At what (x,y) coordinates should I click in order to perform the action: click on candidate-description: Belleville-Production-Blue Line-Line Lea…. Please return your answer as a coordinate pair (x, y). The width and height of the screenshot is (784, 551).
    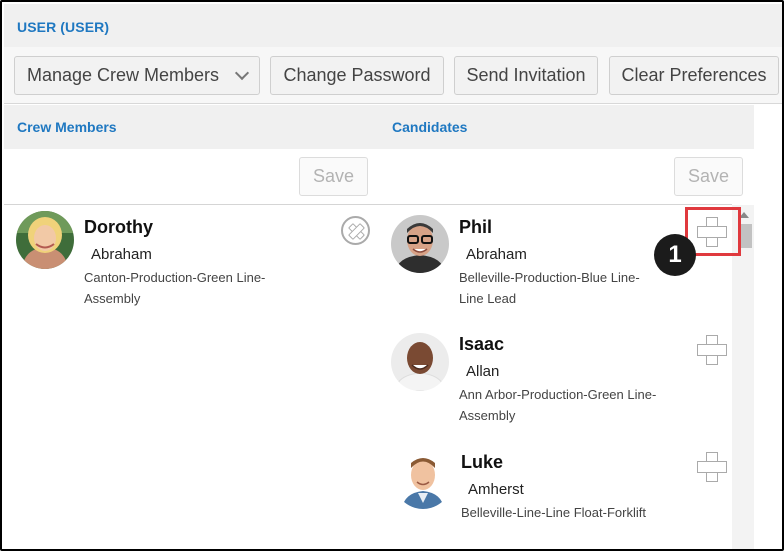
    Looking at the image, I should click on (549, 288).